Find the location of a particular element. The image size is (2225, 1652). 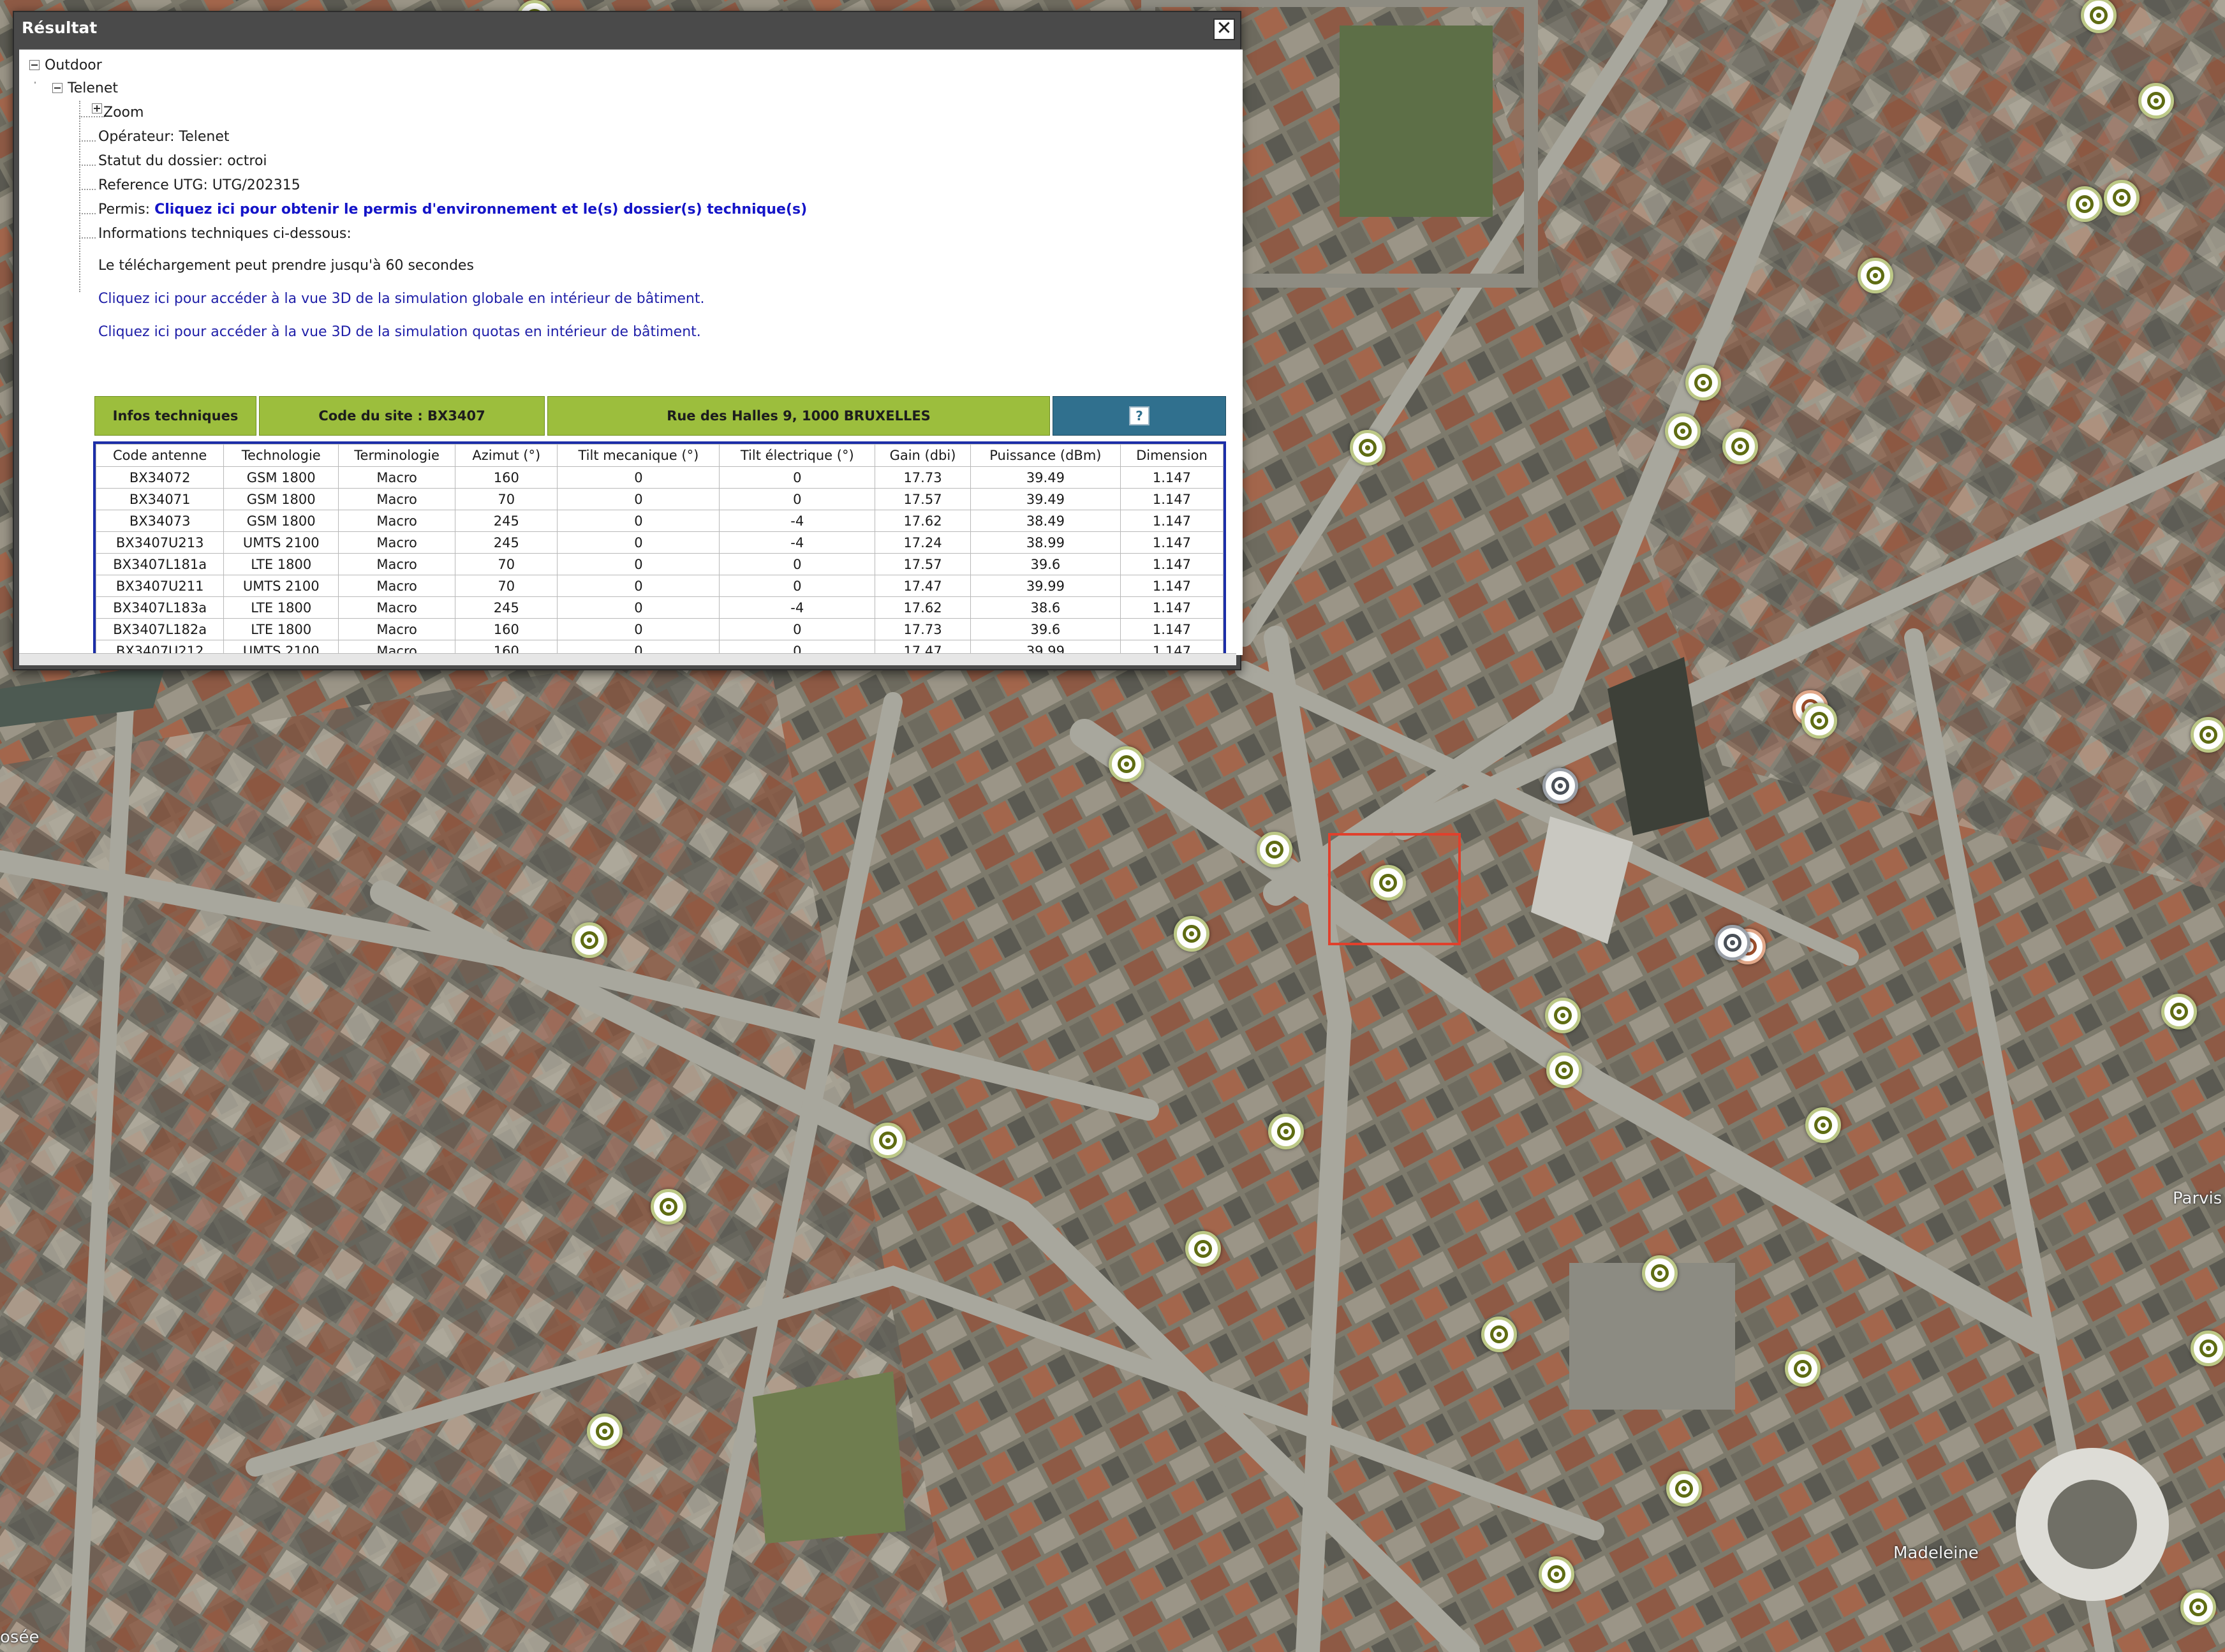

column-header: Terminologie is located at coordinates (397, 456).